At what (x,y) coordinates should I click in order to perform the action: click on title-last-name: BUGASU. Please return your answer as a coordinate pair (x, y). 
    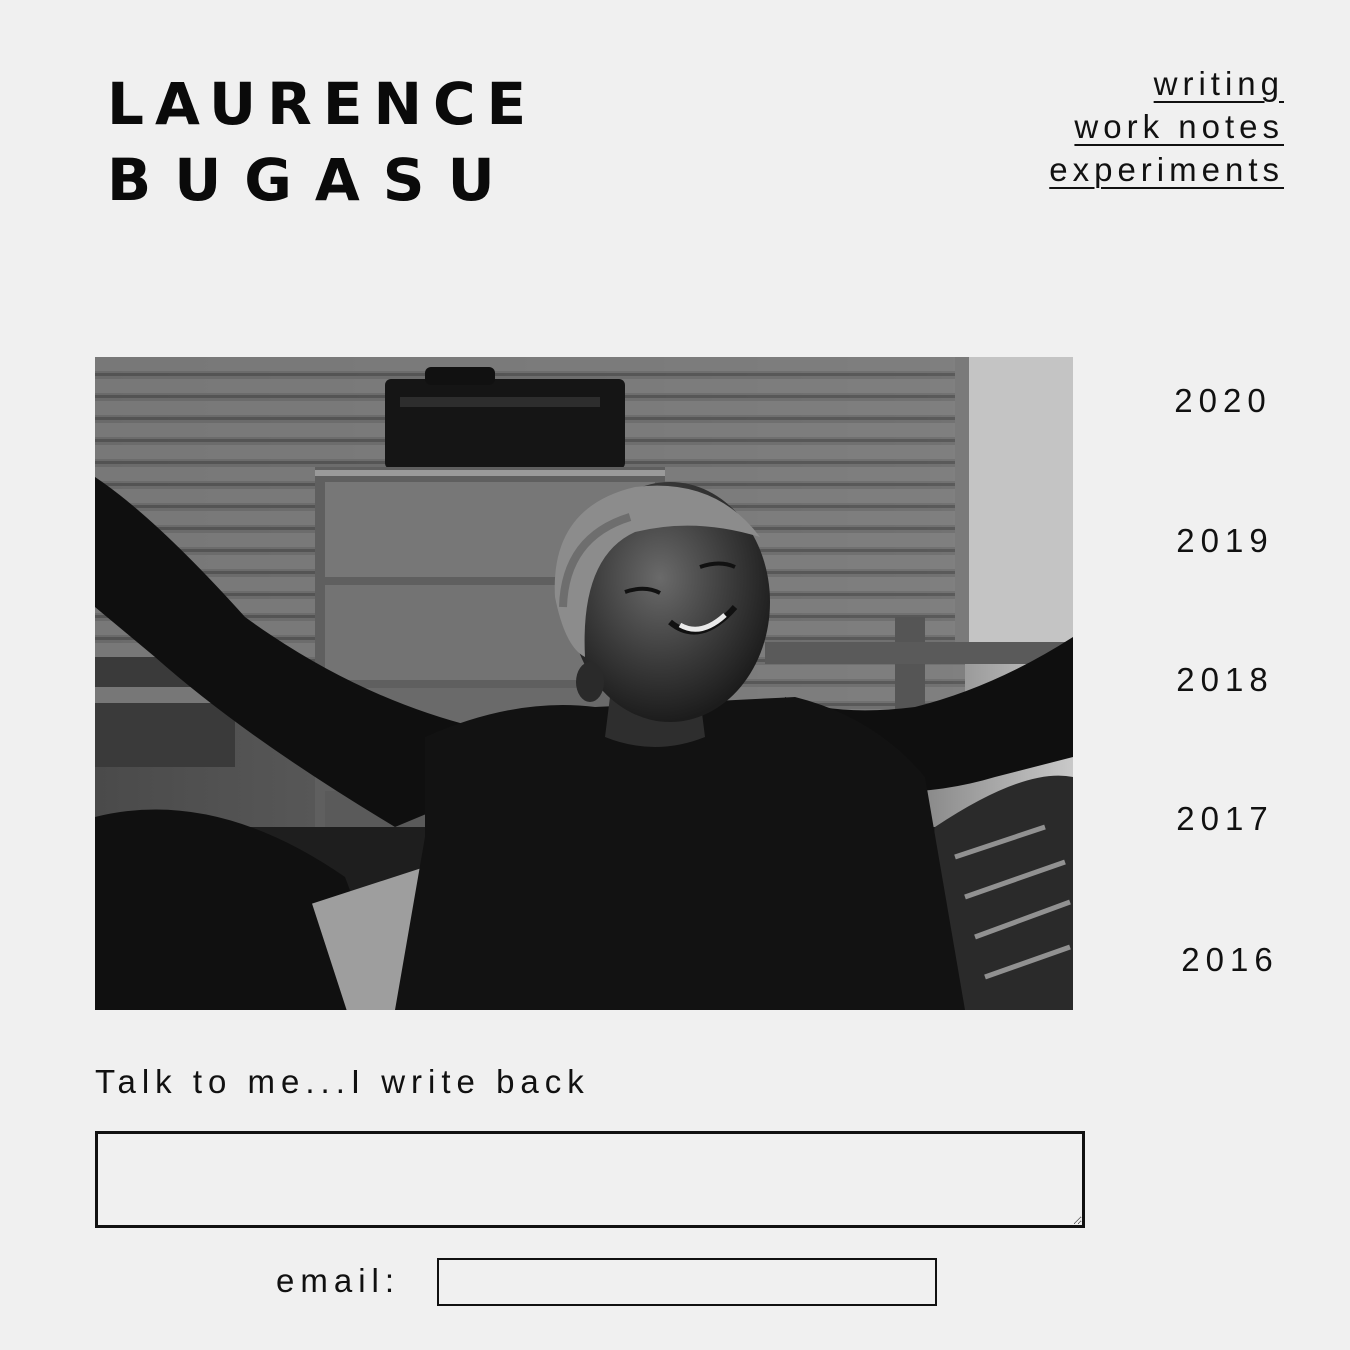
    Looking at the image, I should click on (312, 180).